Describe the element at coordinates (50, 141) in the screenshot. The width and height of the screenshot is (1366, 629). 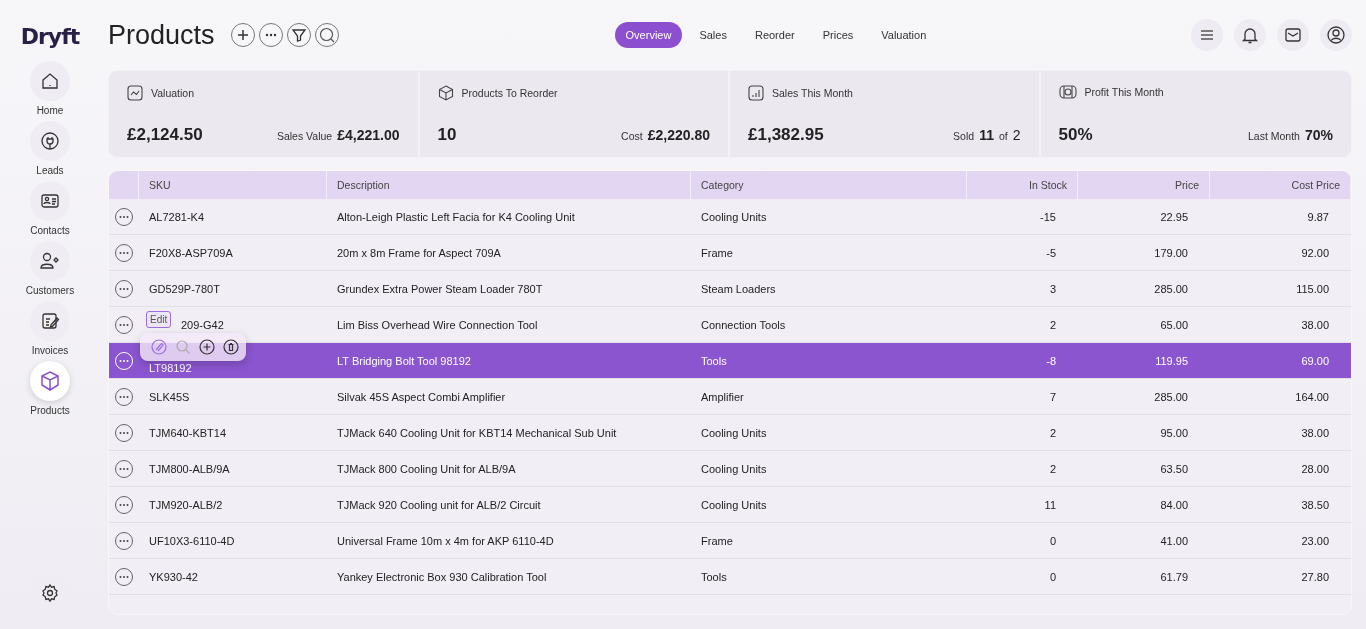
I see `plug-icon` at that location.